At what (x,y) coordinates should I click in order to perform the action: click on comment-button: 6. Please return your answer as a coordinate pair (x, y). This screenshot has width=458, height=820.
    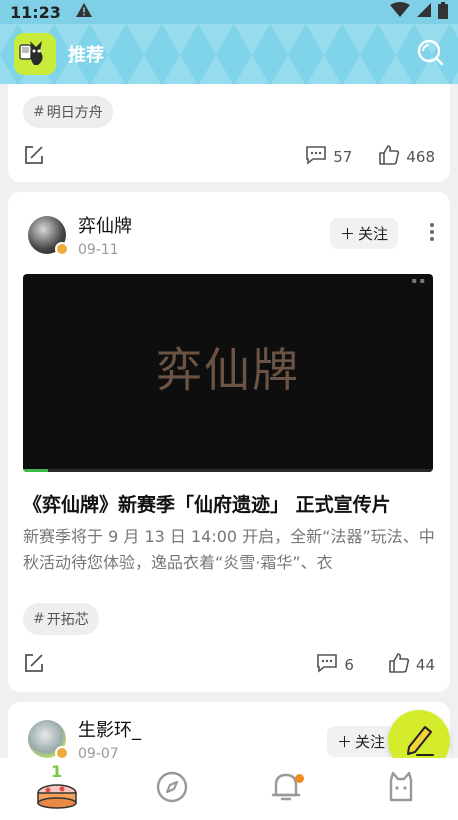
    Looking at the image, I should click on (335, 665).